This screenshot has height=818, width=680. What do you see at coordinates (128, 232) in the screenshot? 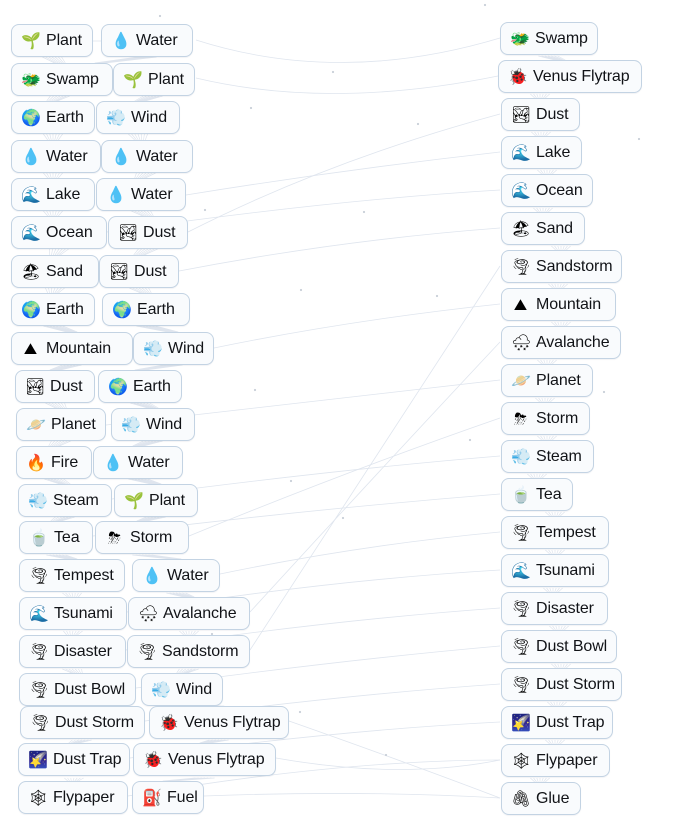
I see `desert-icon: 🏞` at bounding box center [128, 232].